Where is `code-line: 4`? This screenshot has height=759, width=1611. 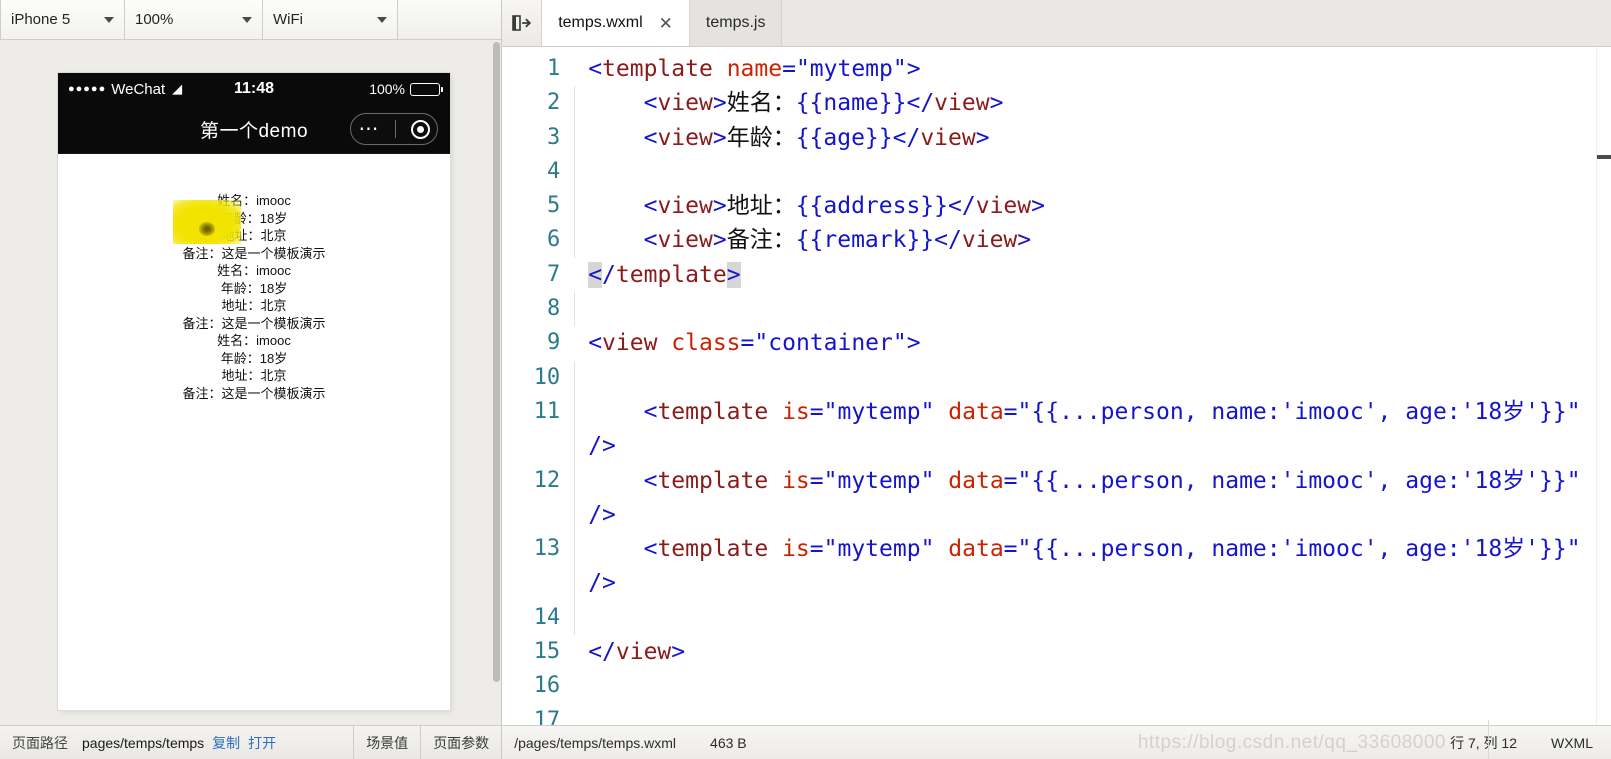
code-line: 4 is located at coordinates (1049, 172).